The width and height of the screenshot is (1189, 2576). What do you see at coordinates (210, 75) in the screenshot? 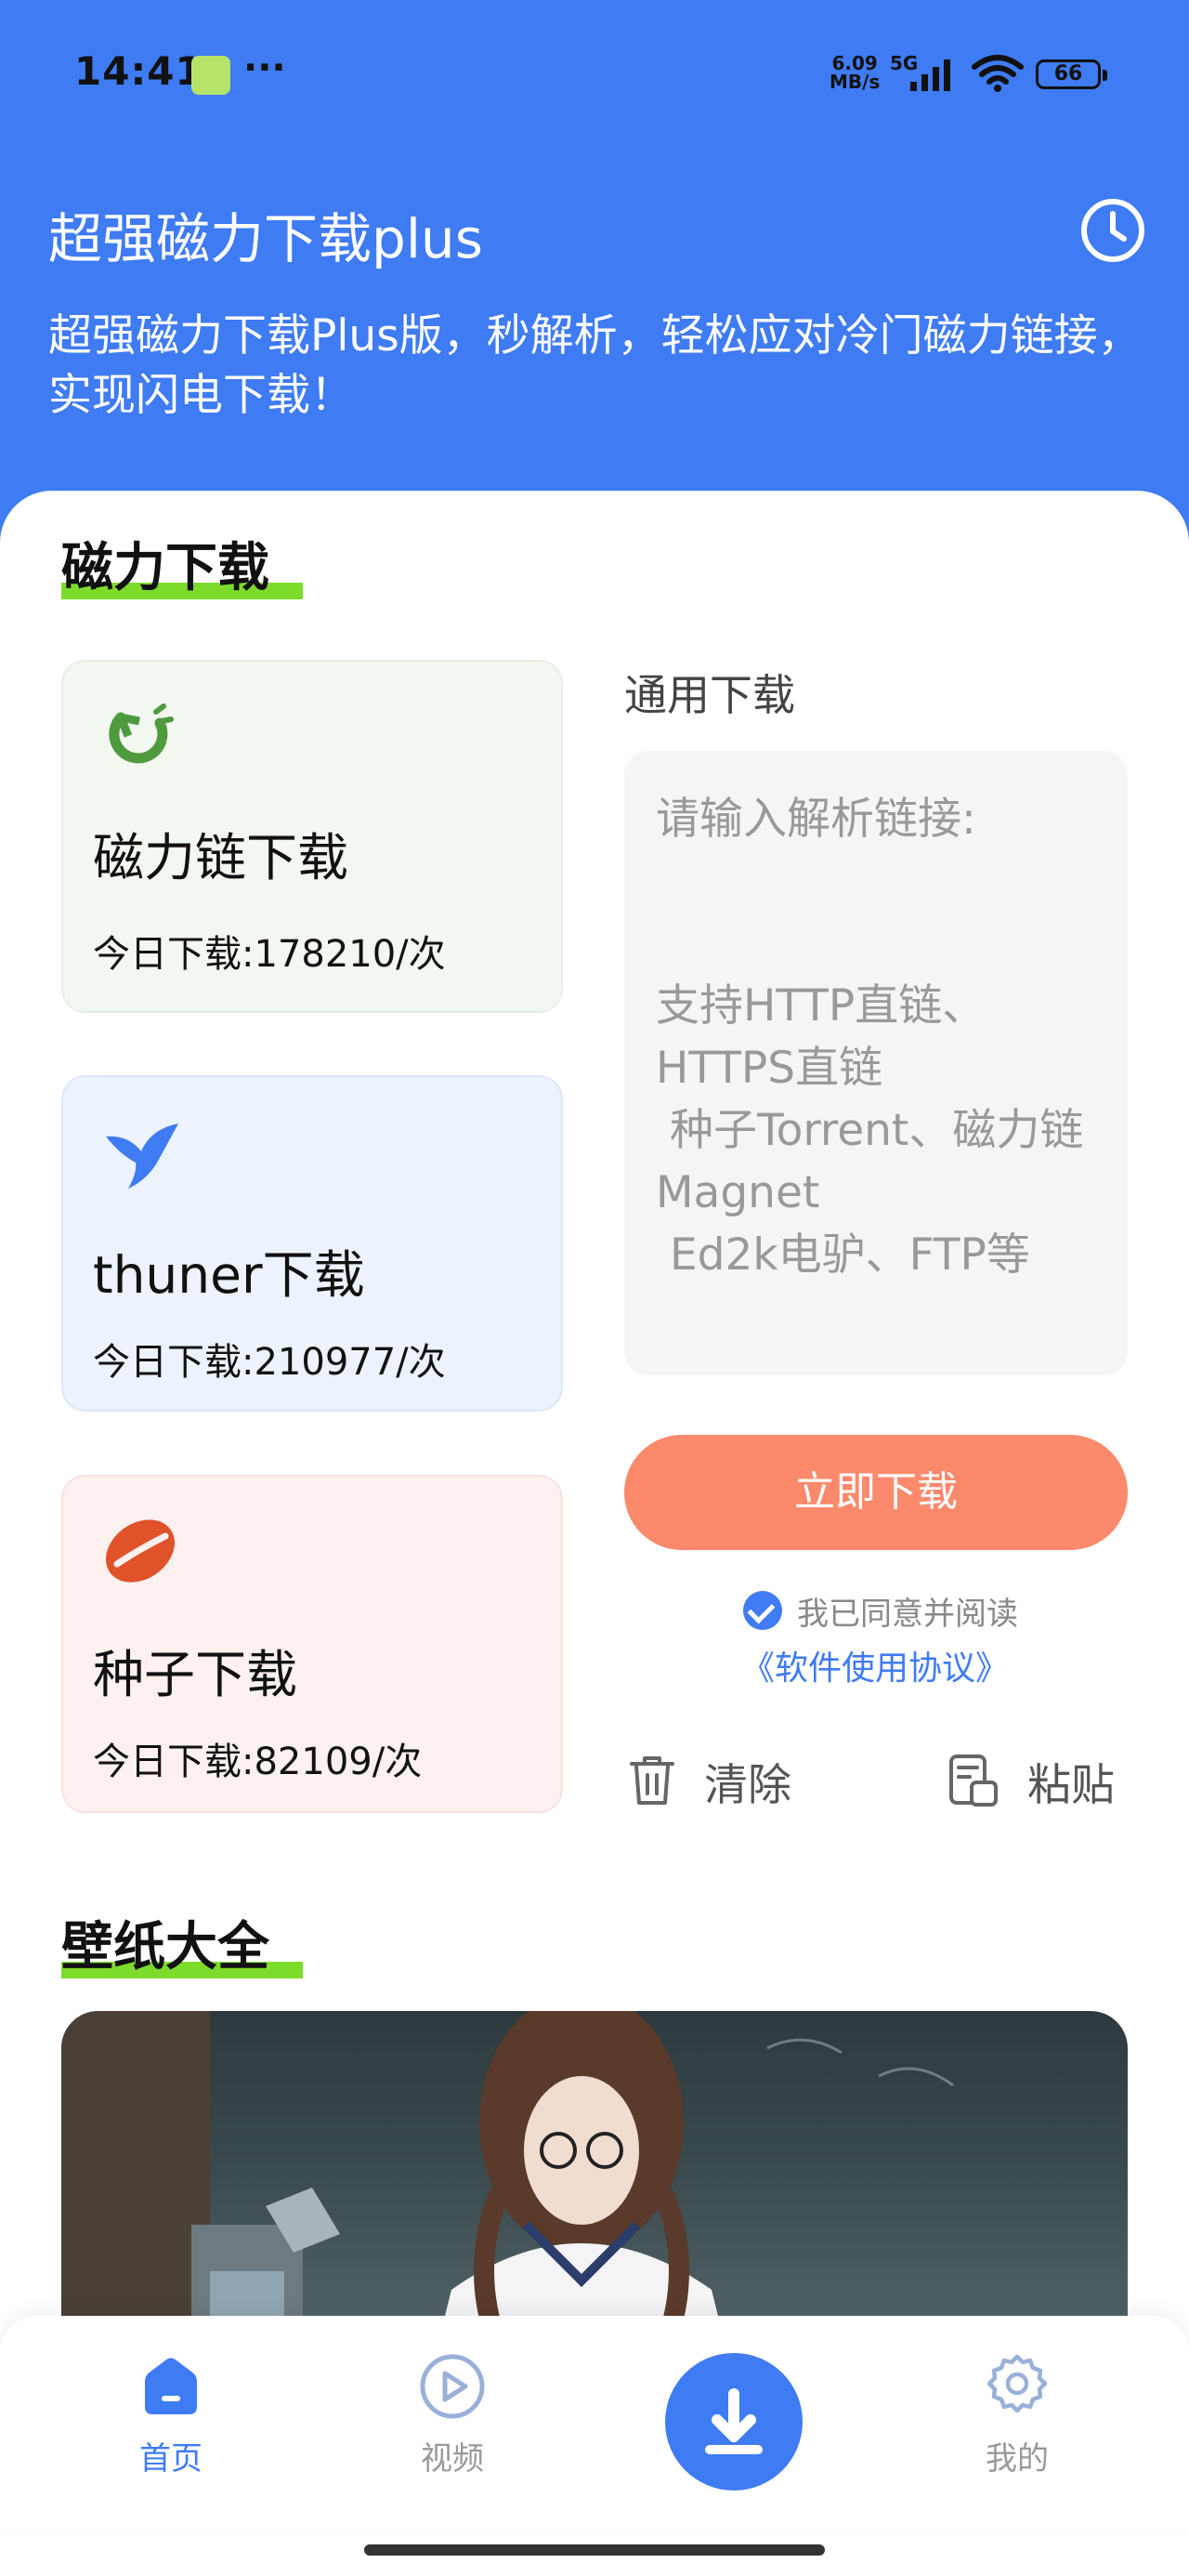
I see `app-notification-icon` at bounding box center [210, 75].